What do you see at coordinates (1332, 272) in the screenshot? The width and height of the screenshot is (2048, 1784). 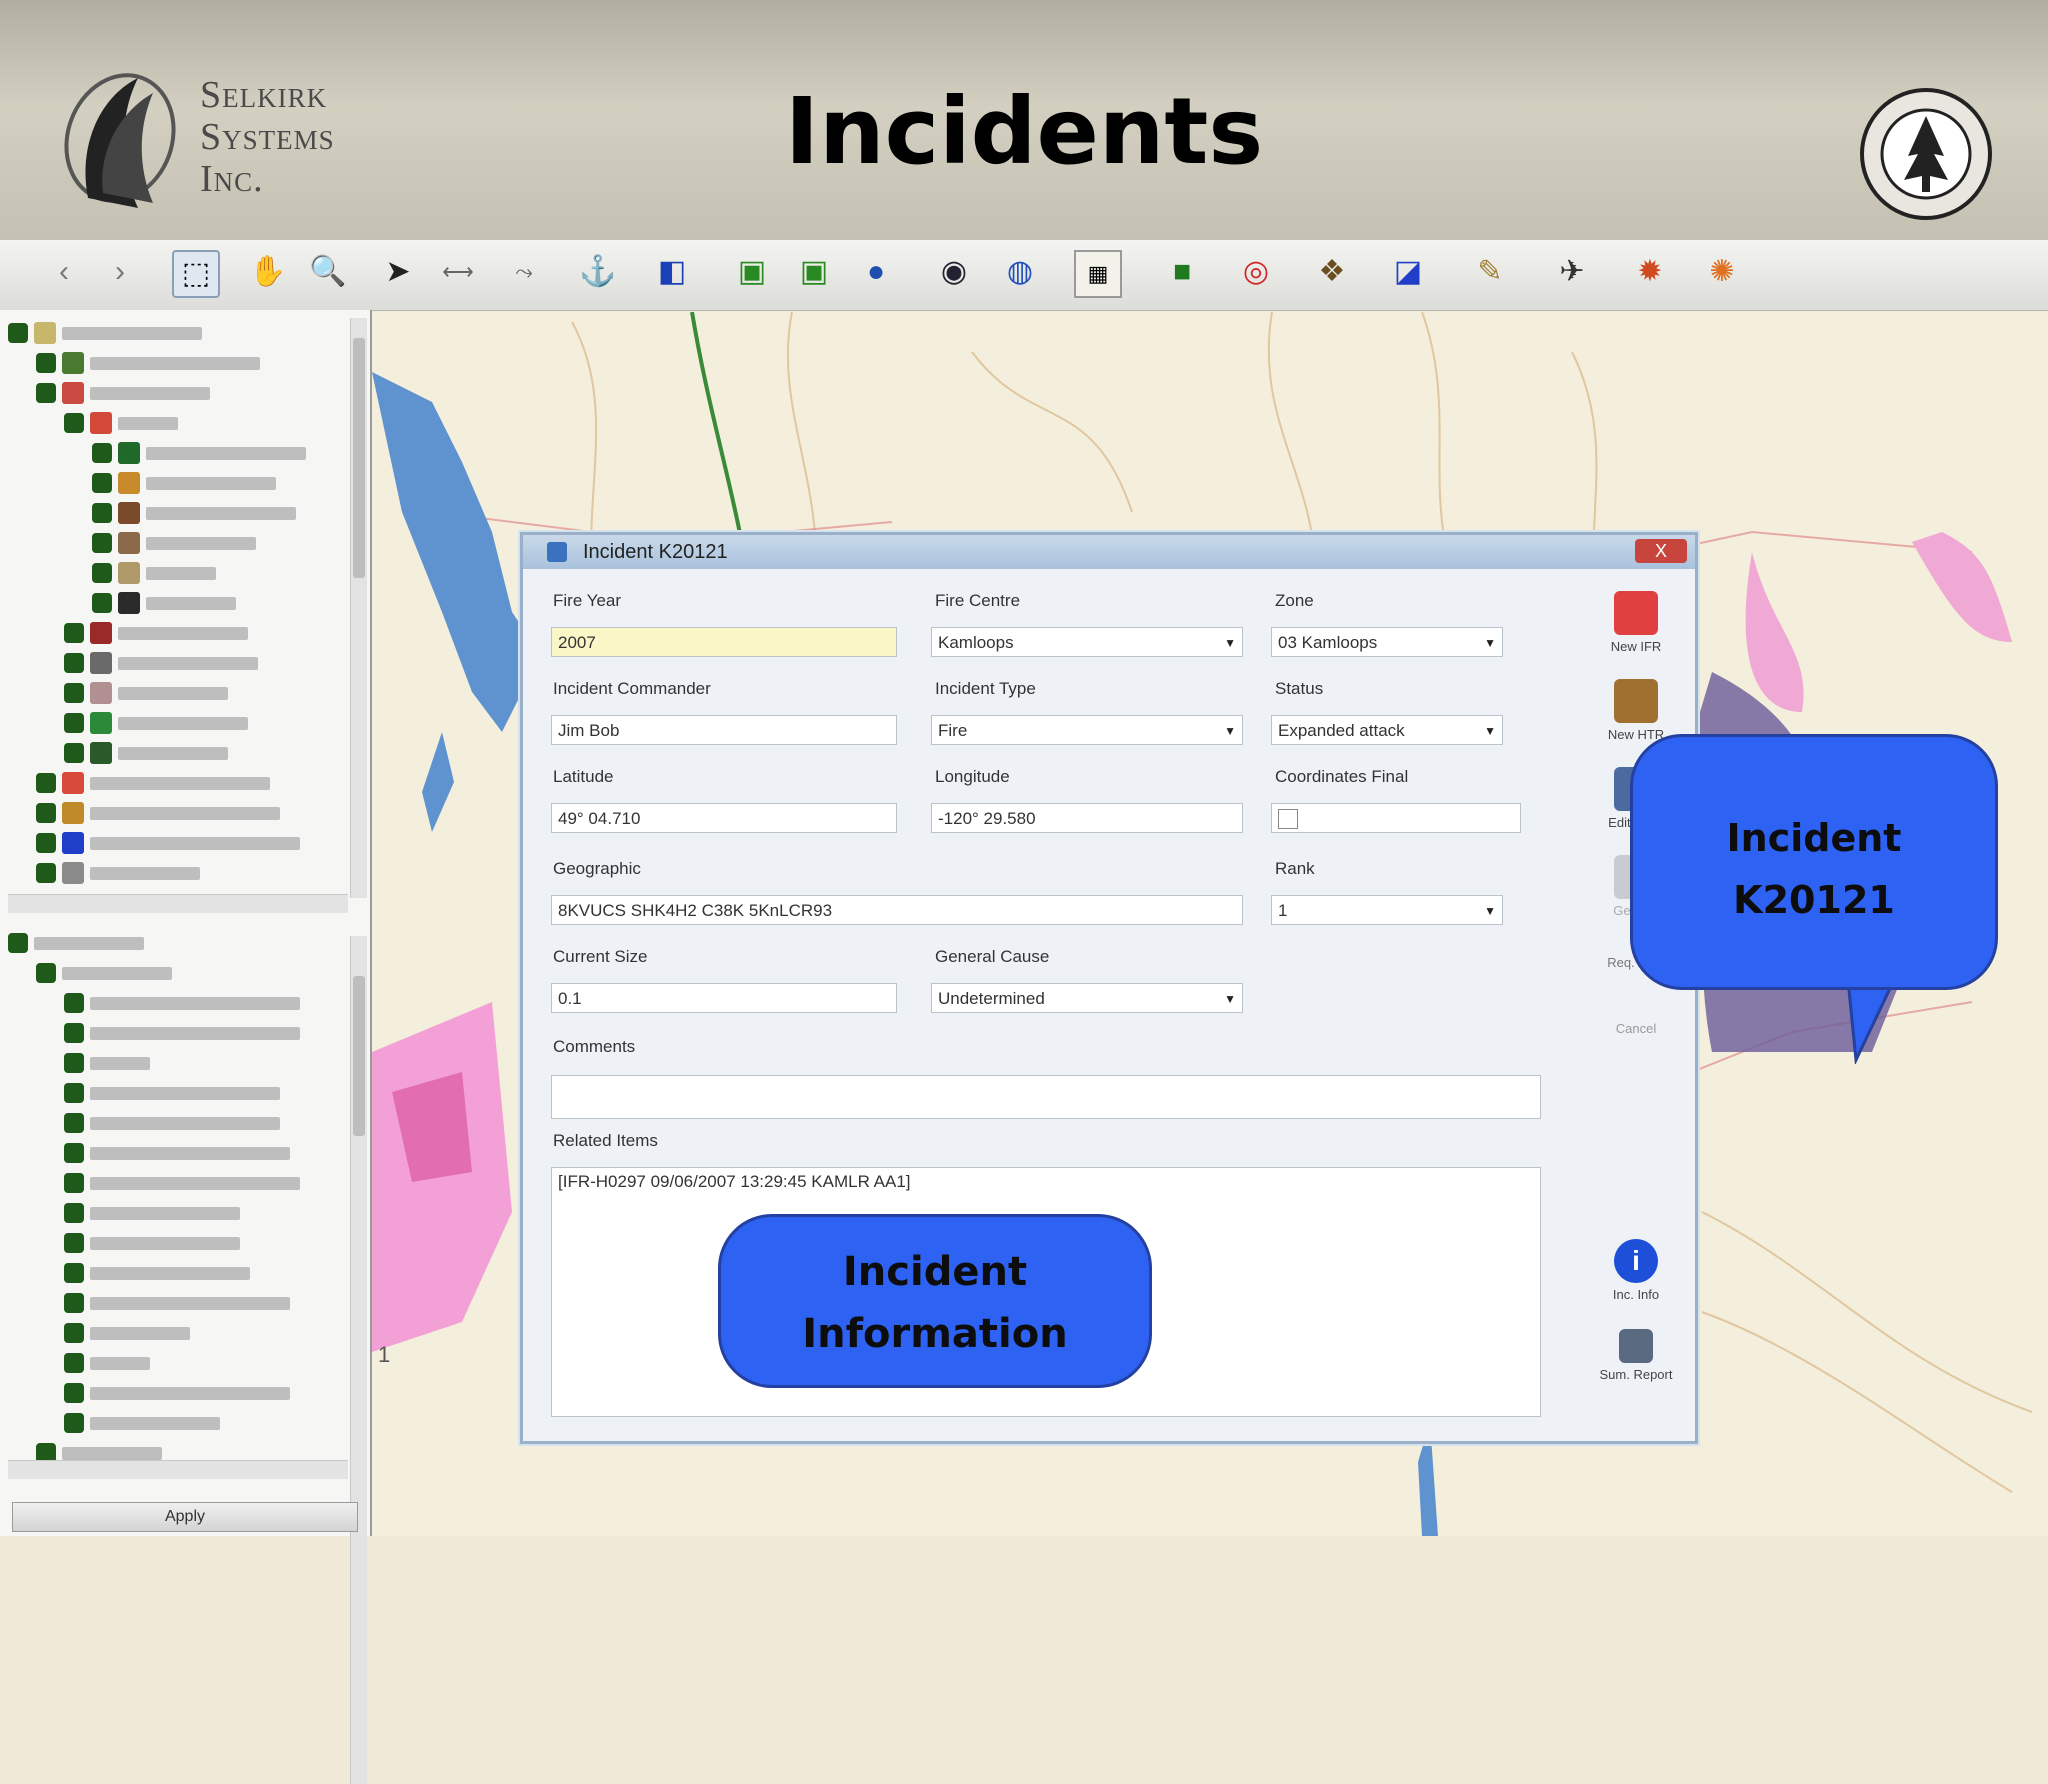 I see `map-scope-icon: ❖` at bounding box center [1332, 272].